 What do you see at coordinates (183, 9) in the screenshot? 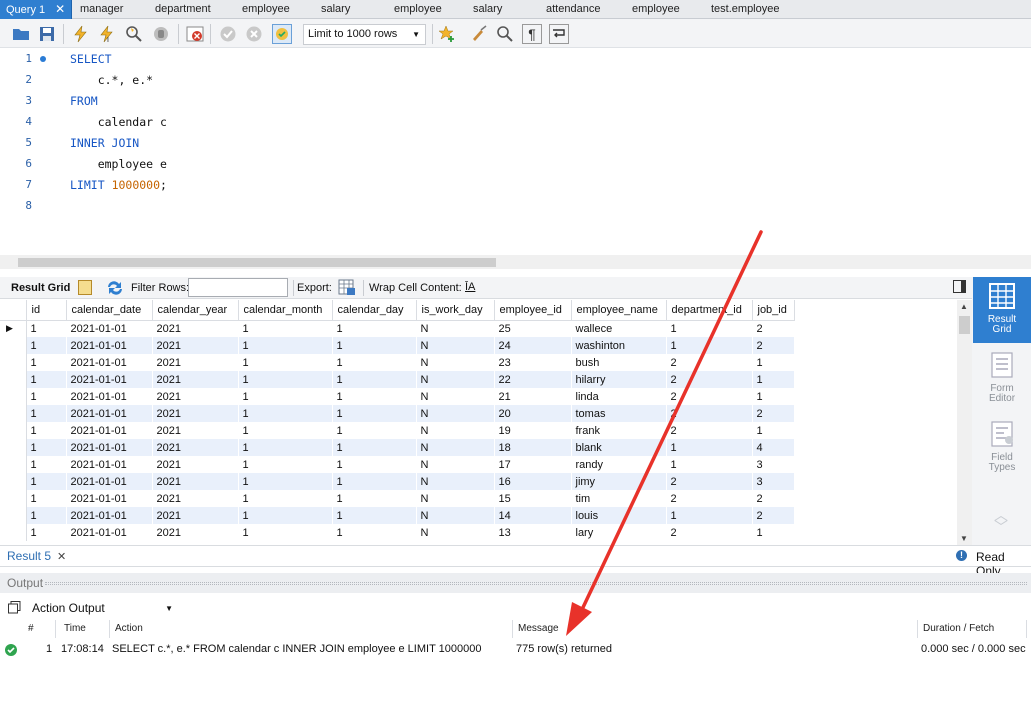
I see `tab-department: department` at bounding box center [183, 9].